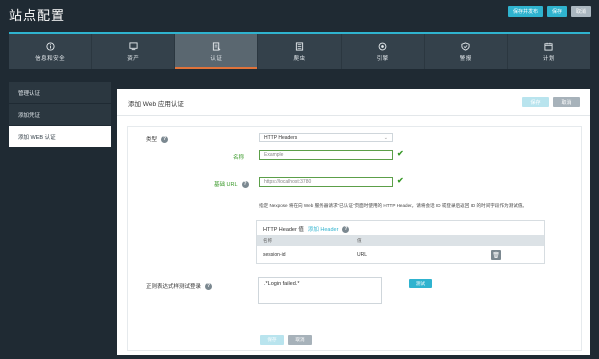 This screenshot has width=599, height=359. I want to click on name-label: 名称, so click(239, 158).